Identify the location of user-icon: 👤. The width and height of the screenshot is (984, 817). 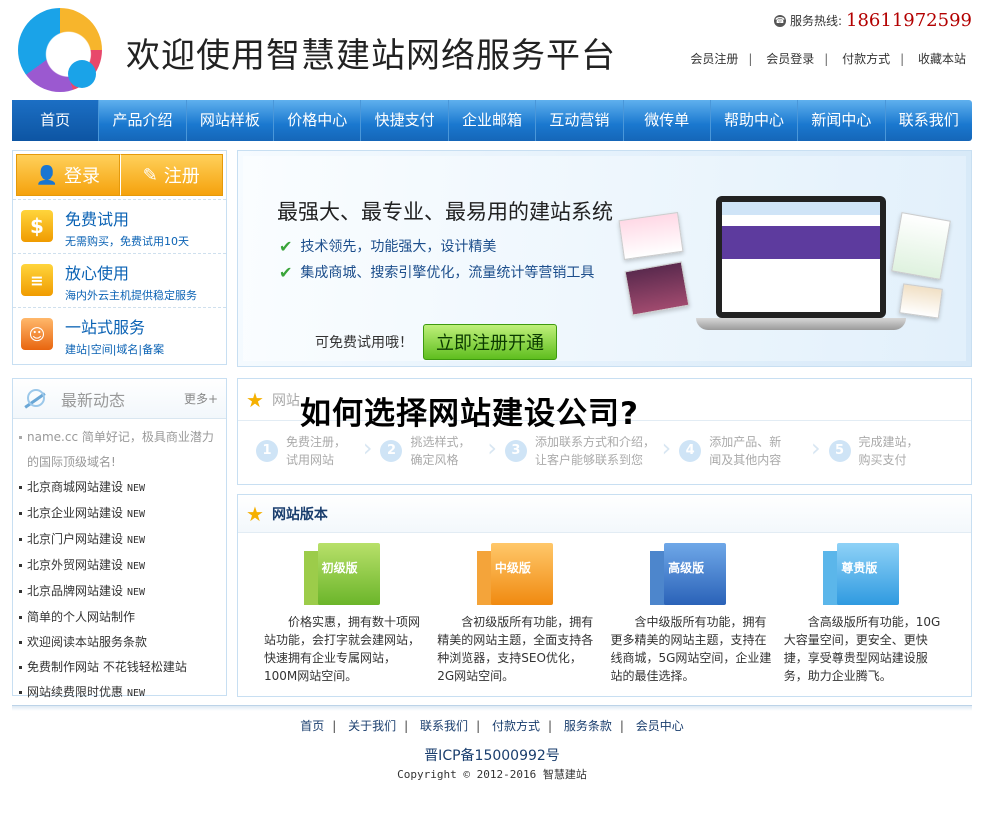
(46, 175).